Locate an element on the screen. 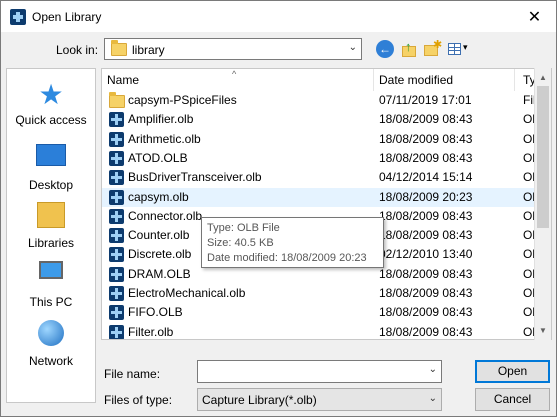 The image size is (557, 417). up-one-level-button: ↑ is located at coordinates (409, 48).